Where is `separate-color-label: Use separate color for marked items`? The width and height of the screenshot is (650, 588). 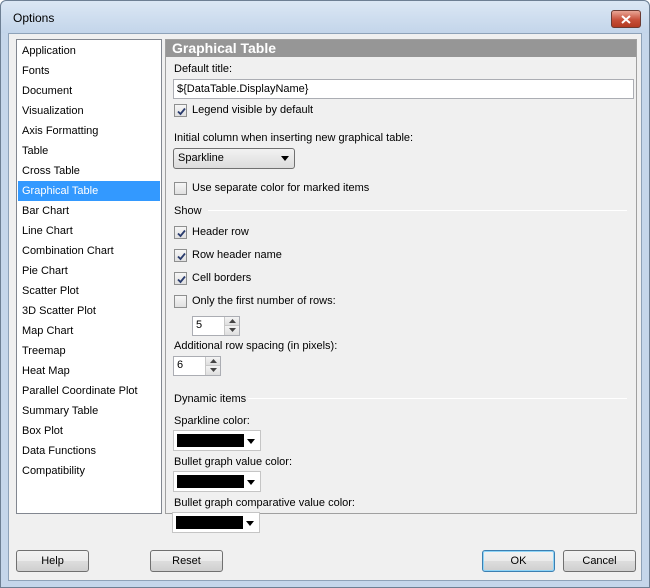
separate-color-label: Use separate color for marked items is located at coordinates (281, 188).